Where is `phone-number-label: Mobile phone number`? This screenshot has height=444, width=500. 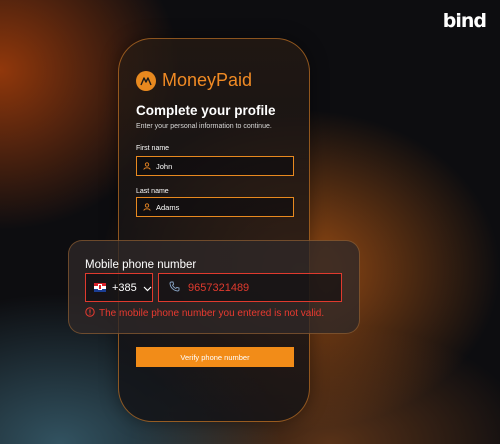 phone-number-label: Mobile phone number is located at coordinates (141, 265).